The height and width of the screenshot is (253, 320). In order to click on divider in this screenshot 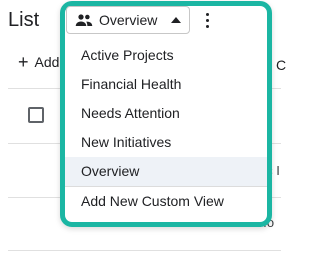, I will do `click(144, 250)`.